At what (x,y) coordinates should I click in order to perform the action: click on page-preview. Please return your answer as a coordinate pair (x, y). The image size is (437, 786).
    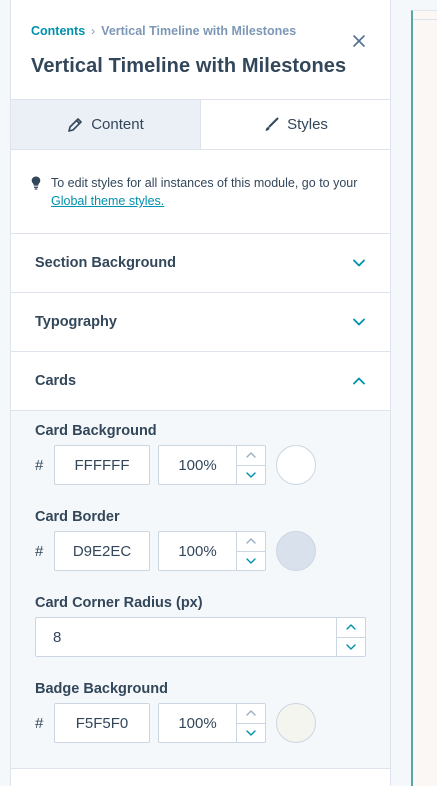
    Looking at the image, I should click on (414, 393).